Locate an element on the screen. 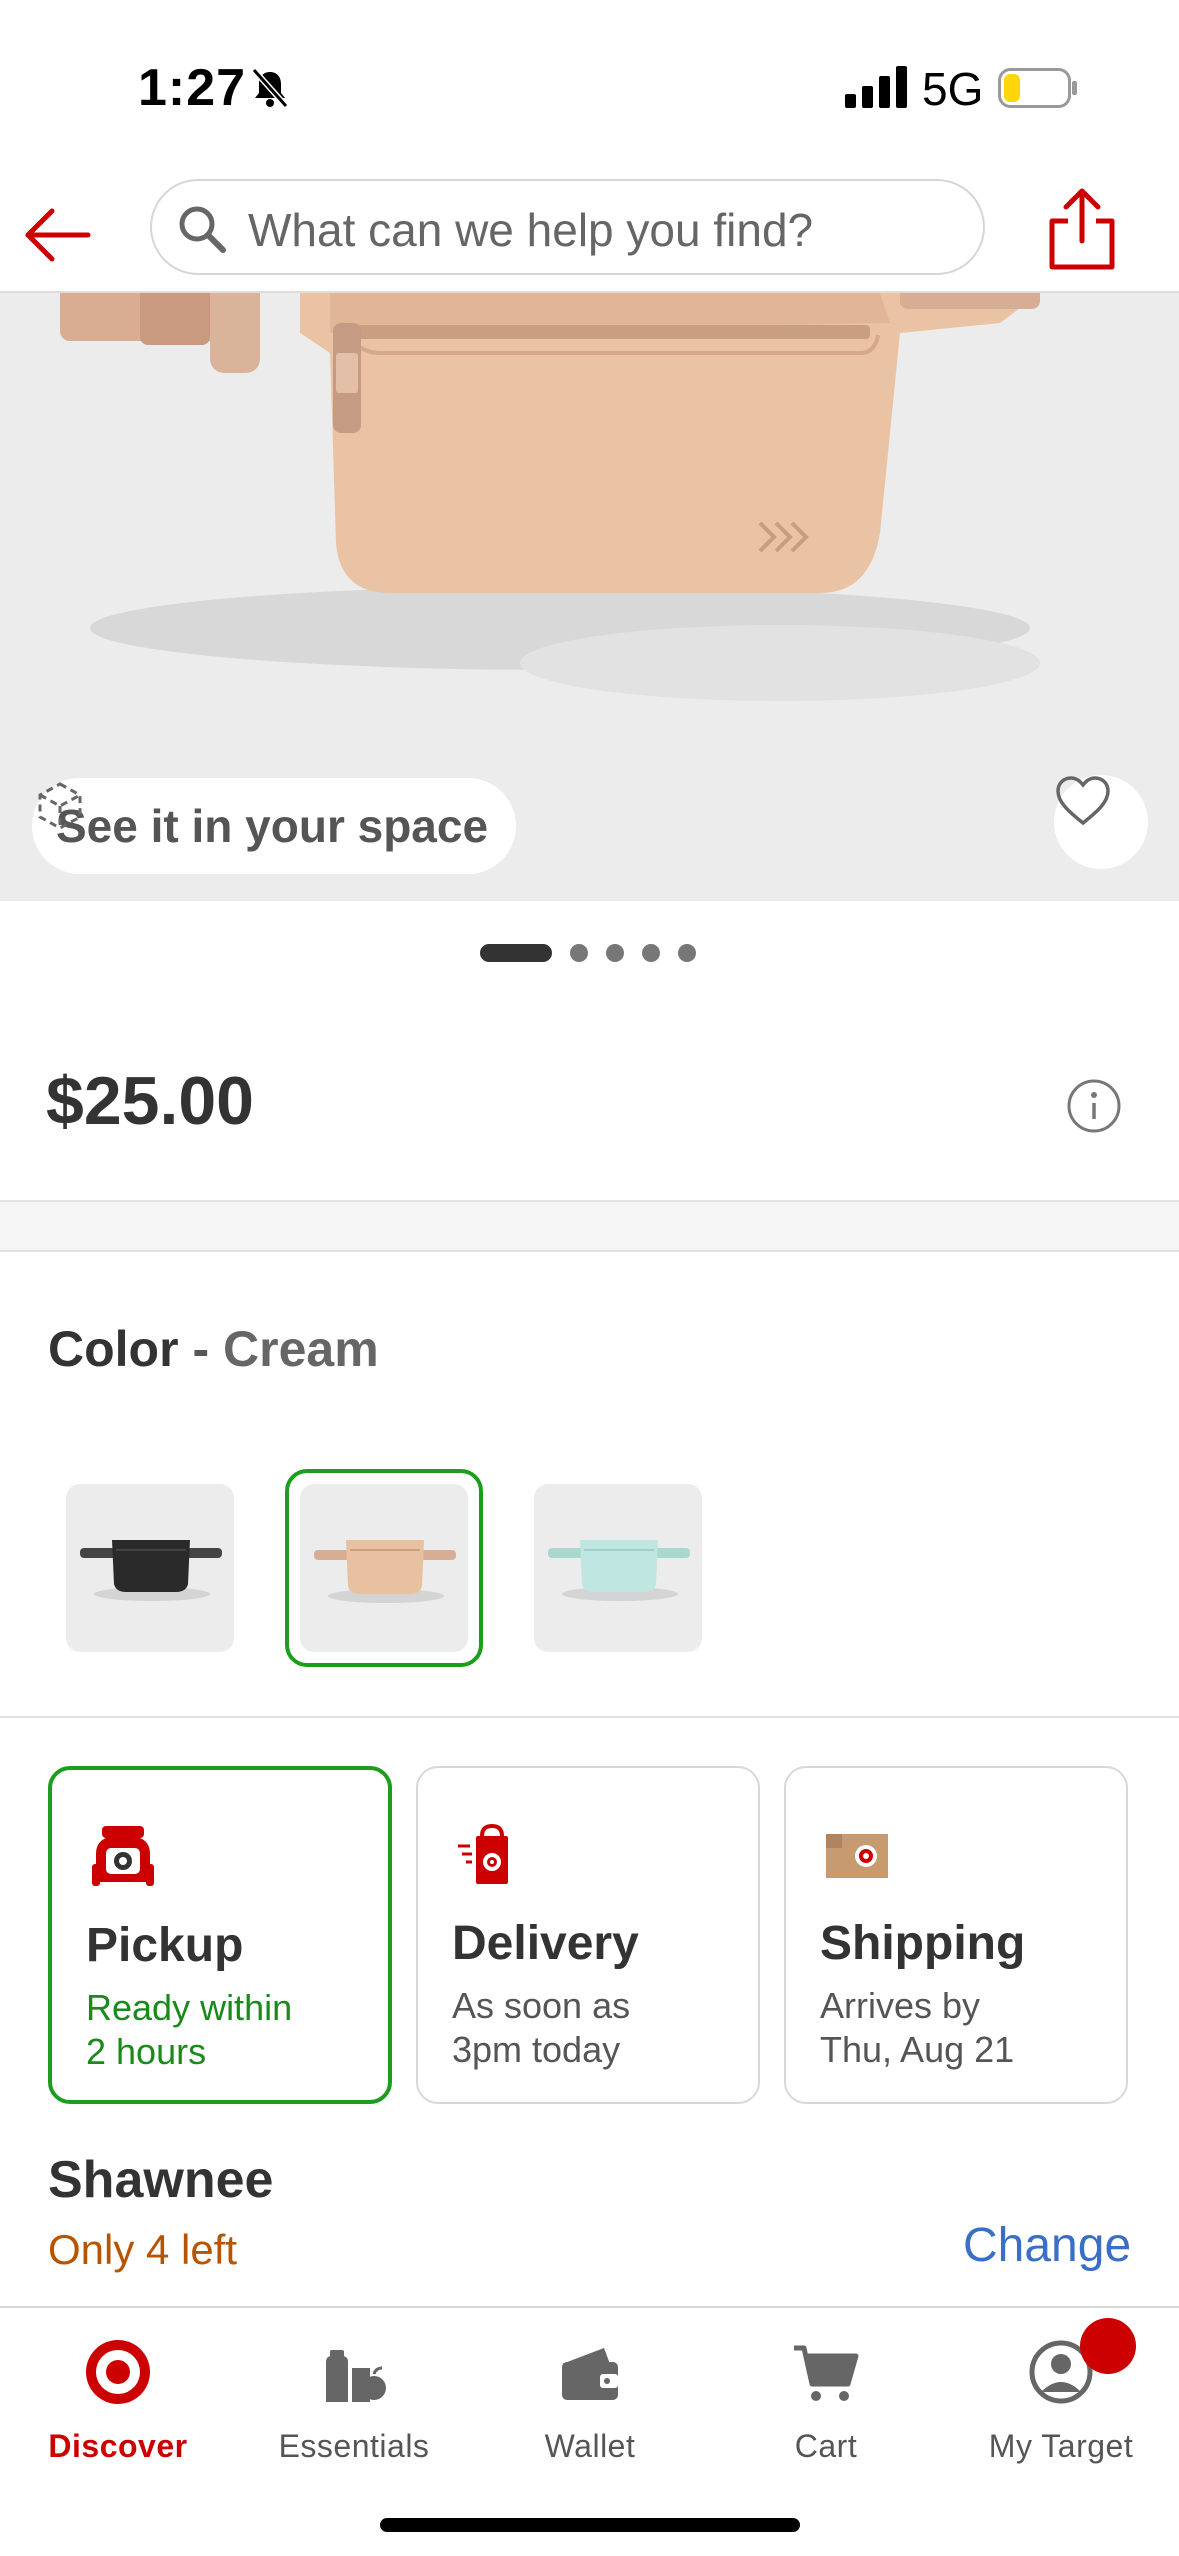 The height and width of the screenshot is (2556, 1179). nav-wallet-label: Wallet is located at coordinates (590, 2446).